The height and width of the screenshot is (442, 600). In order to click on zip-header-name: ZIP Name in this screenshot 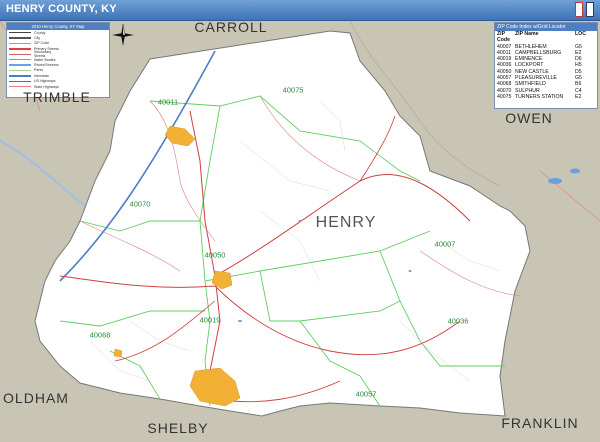, I will do `click(527, 34)`.